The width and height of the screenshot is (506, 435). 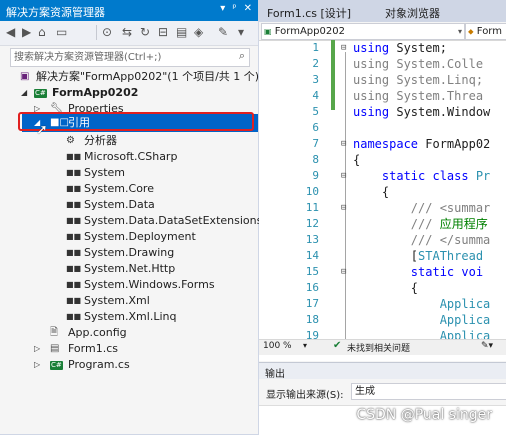 What do you see at coordinates (129, 349) in the screenshot?
I see `tree-form1: ▷ ▤ Form1.cs` at bounding box center [129, 349].